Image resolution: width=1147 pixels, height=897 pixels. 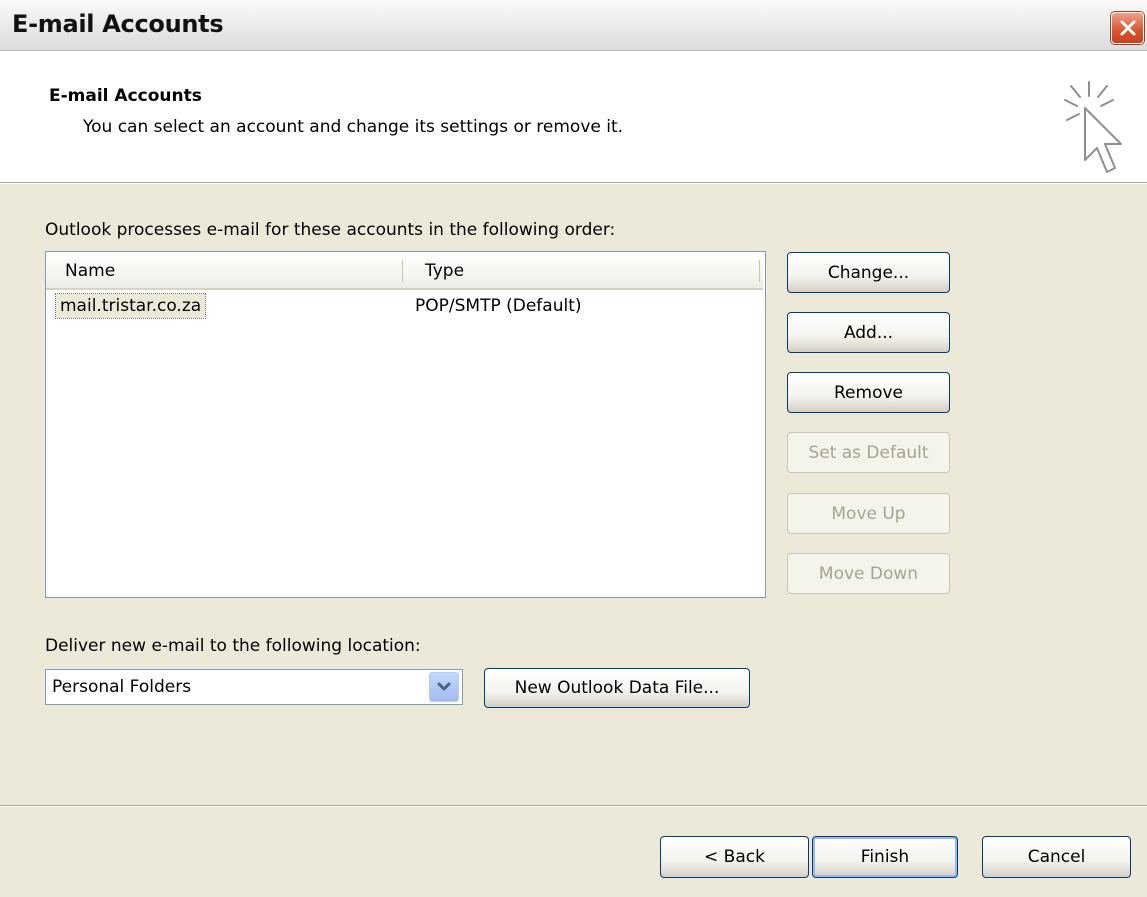 What do you see at coordinates (868, 573) in the screenshot?
I see `move-down-button: Move Down` at bounding box center [868, 573].